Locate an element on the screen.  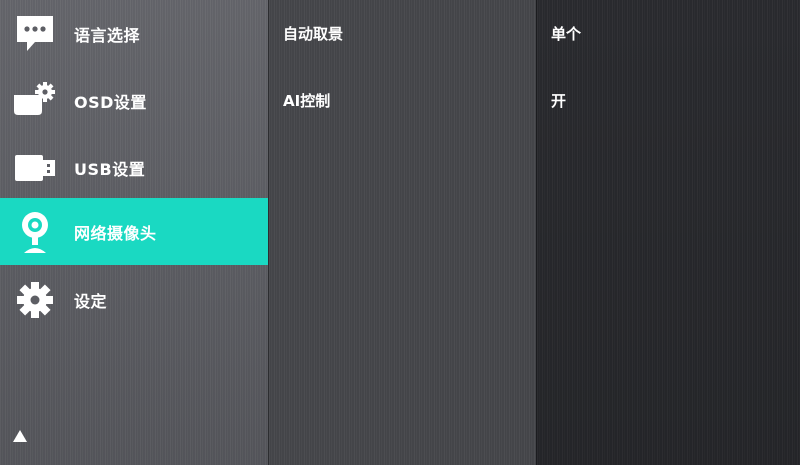
speech-bubble-icon is located at coordinates (35, 34).